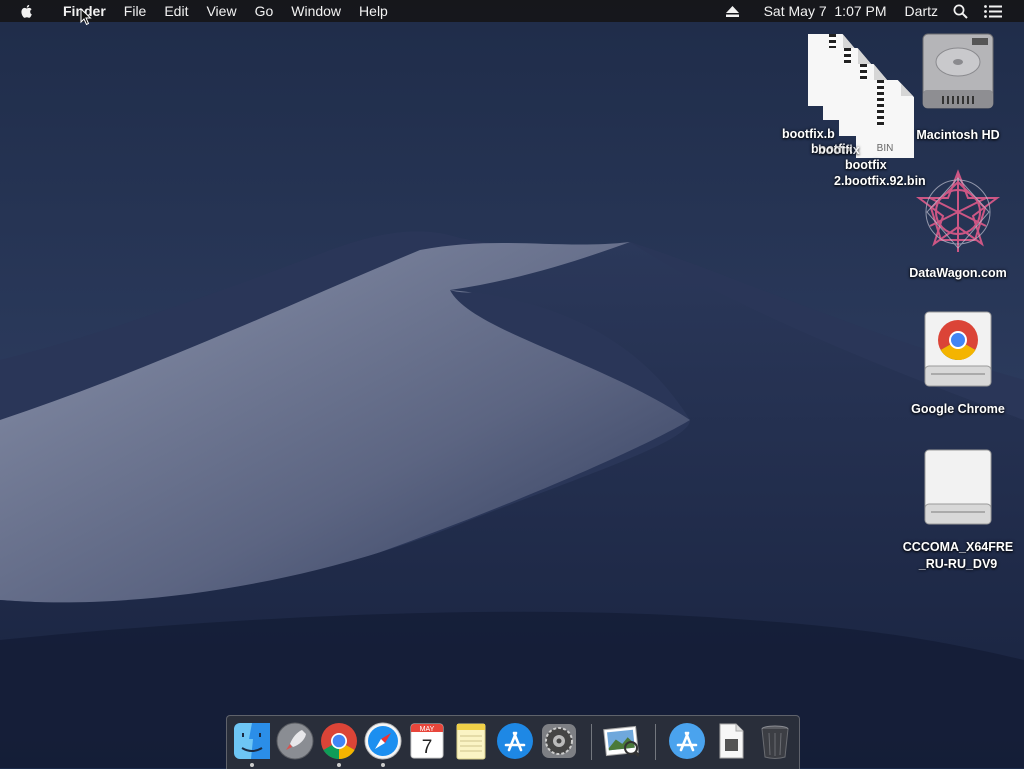 The width and height of the screenshot is (1024, 769). I want to click on desktop-icon-label: Google Chrome, so click(958, 409).